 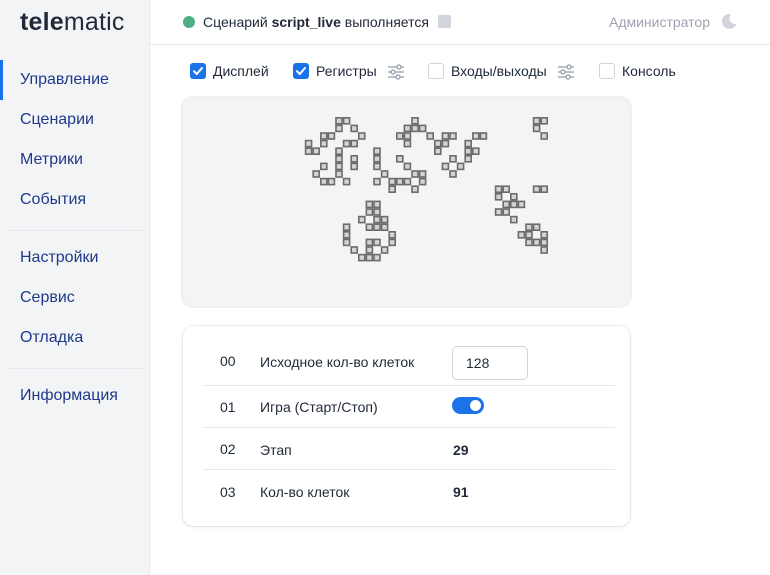 What do you see at coordinates (346, 71) in the screenshot?
I see `registers-checkbox-label: Регистры` at bounding box center [346, 71].